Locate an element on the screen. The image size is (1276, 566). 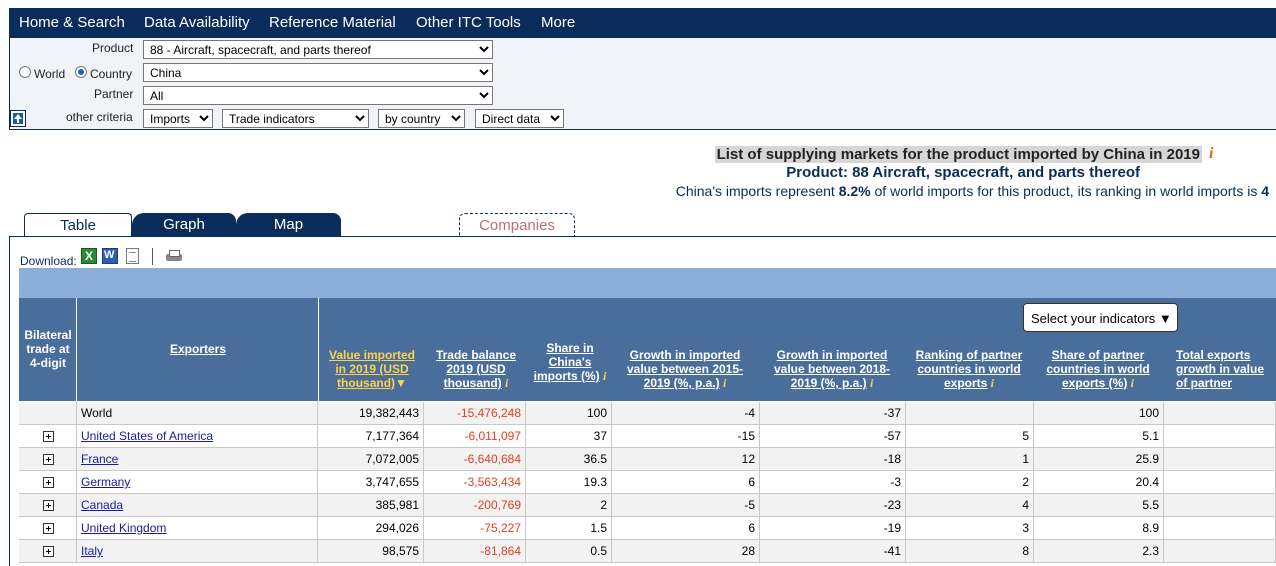
header-trade-balance: Trade balance 2019 (USD thousand) i is located at coordinates (476, 369).